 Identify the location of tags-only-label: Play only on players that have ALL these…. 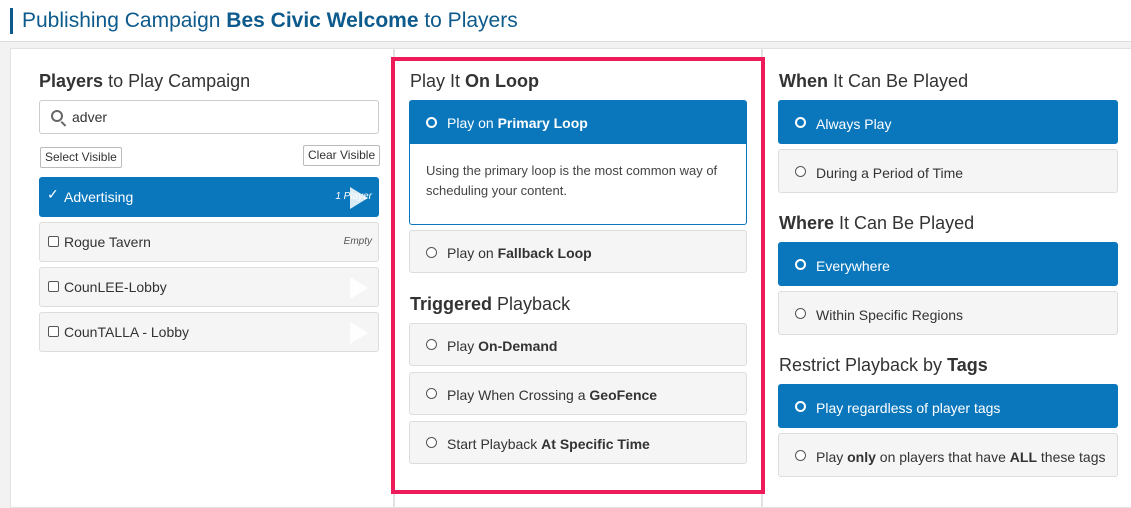
(961, 457).